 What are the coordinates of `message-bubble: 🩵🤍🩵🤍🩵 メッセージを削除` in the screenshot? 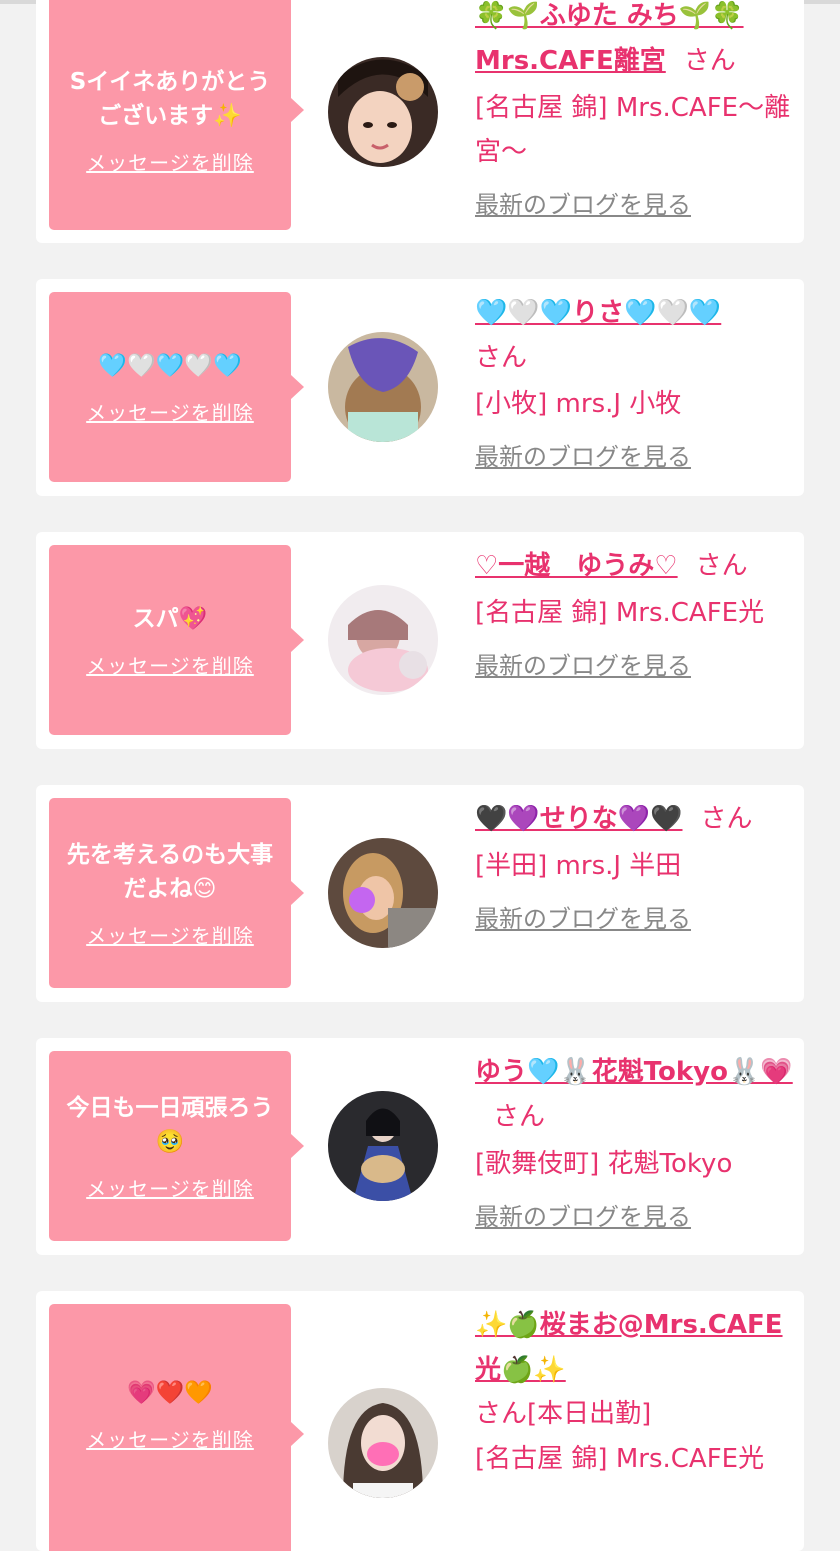 It's located at (176, 387).